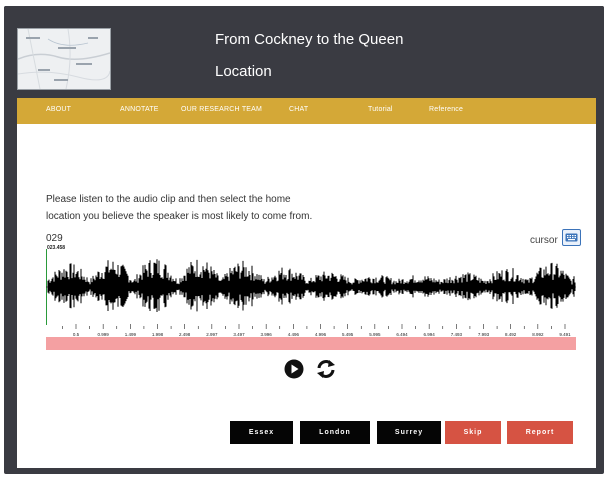  What do you see at coordinates (56, 248) in the screenshot?
I see `time-marker: 023.458` at bounding box center [56, 248].